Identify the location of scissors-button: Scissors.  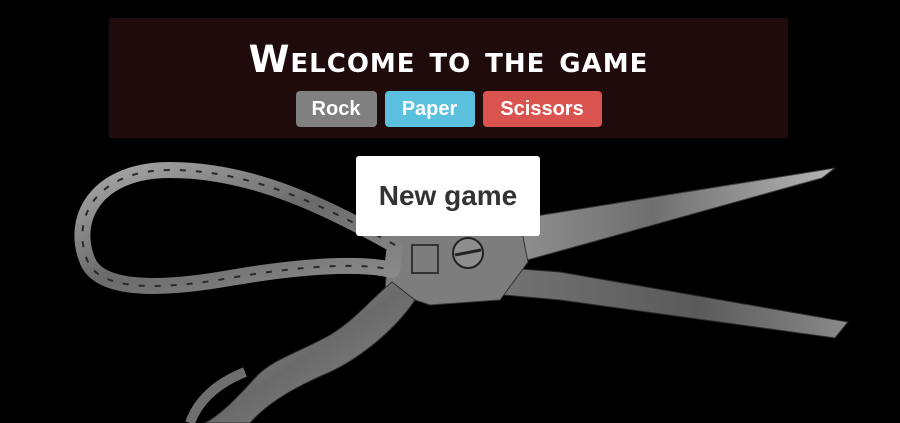
(542, 109).